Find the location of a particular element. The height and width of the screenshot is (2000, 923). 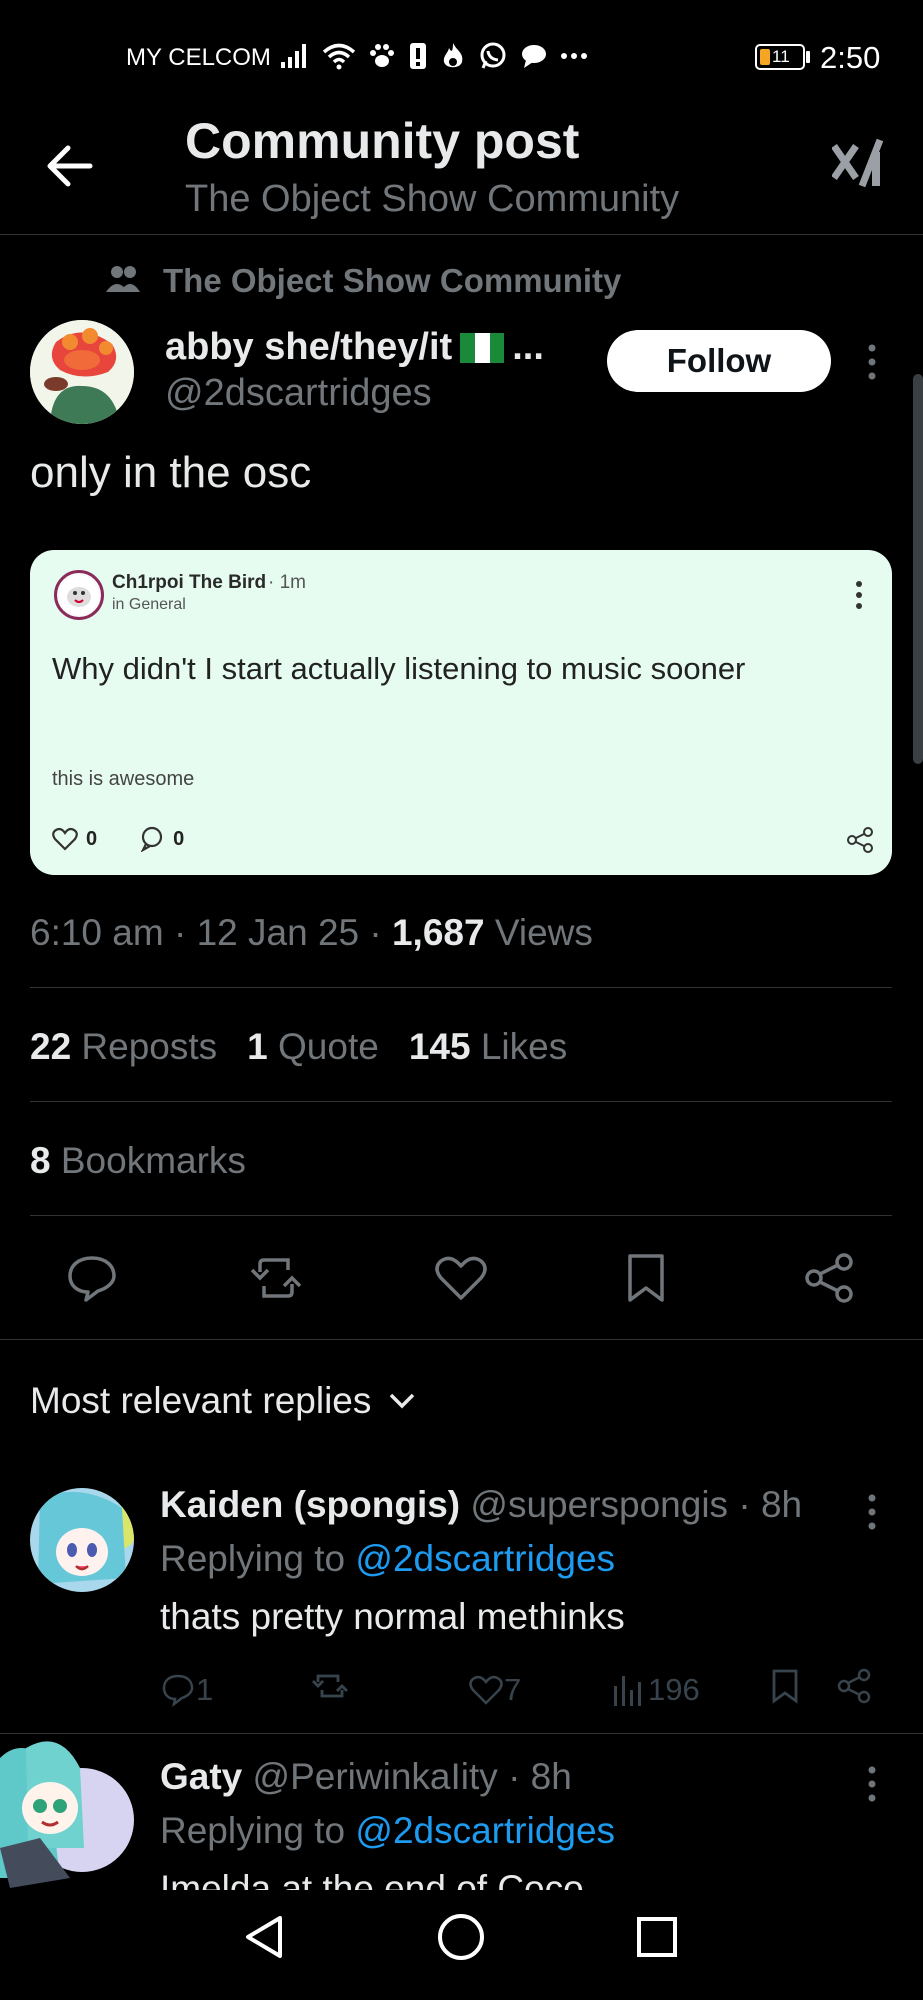

bookmark-button is located at coordinates (646, 1278).